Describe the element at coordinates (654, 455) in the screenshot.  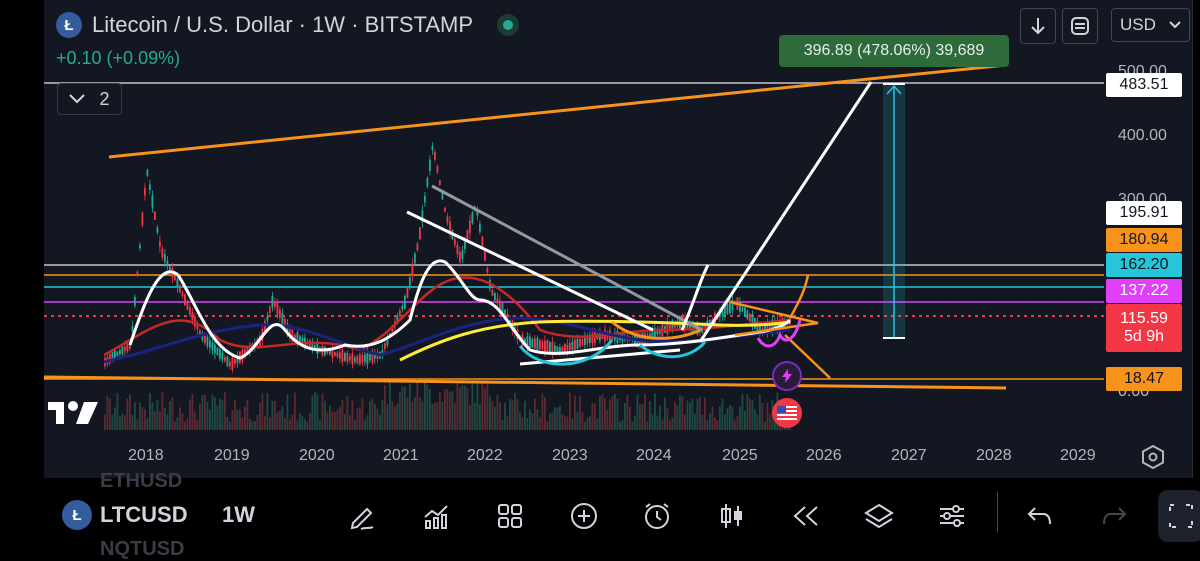
I see `time-axis-label: 2024` at that location.